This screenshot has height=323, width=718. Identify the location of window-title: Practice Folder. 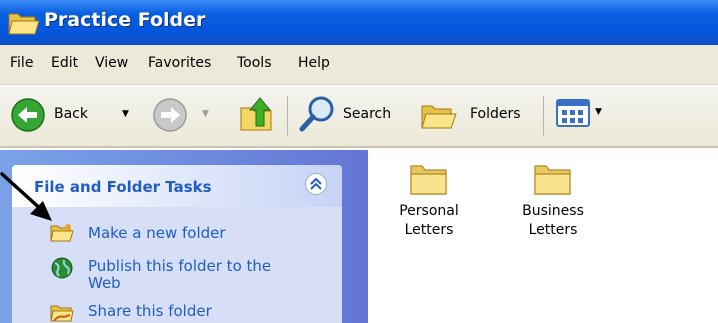
(125, 20).